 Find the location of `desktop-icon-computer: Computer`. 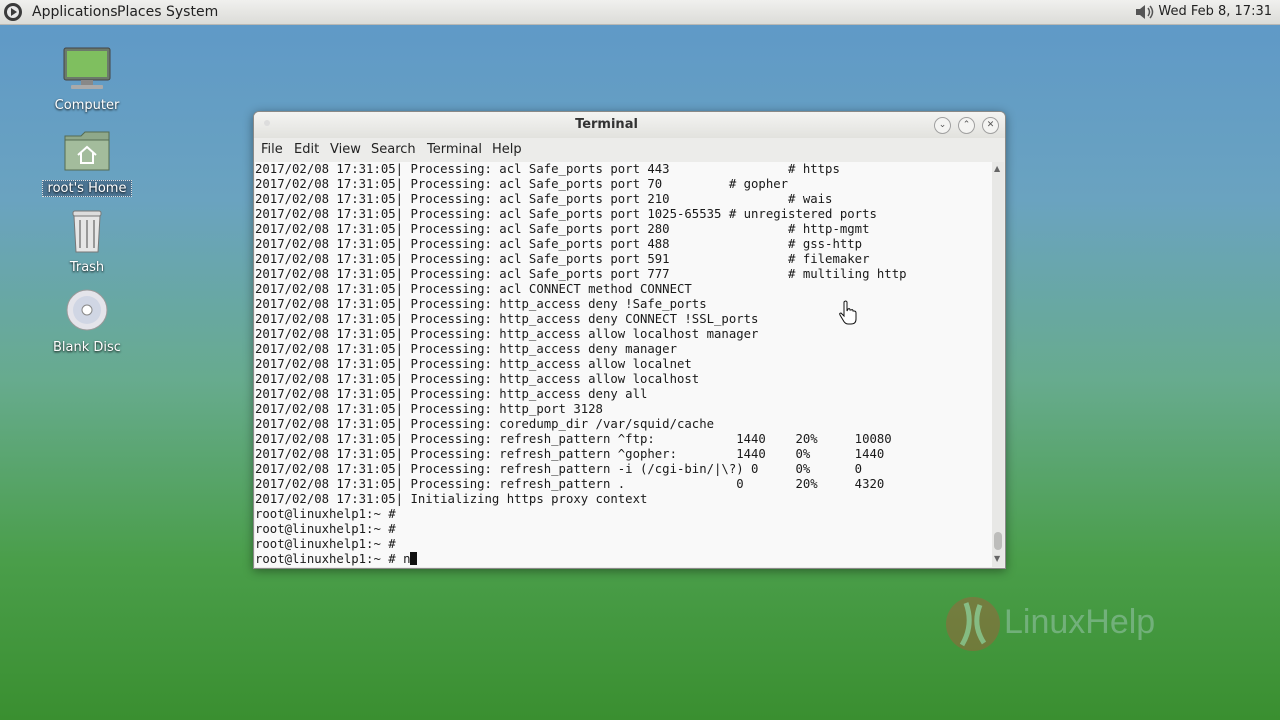

desktop-icon-computer: Computer is located at coordinates (87, 79).